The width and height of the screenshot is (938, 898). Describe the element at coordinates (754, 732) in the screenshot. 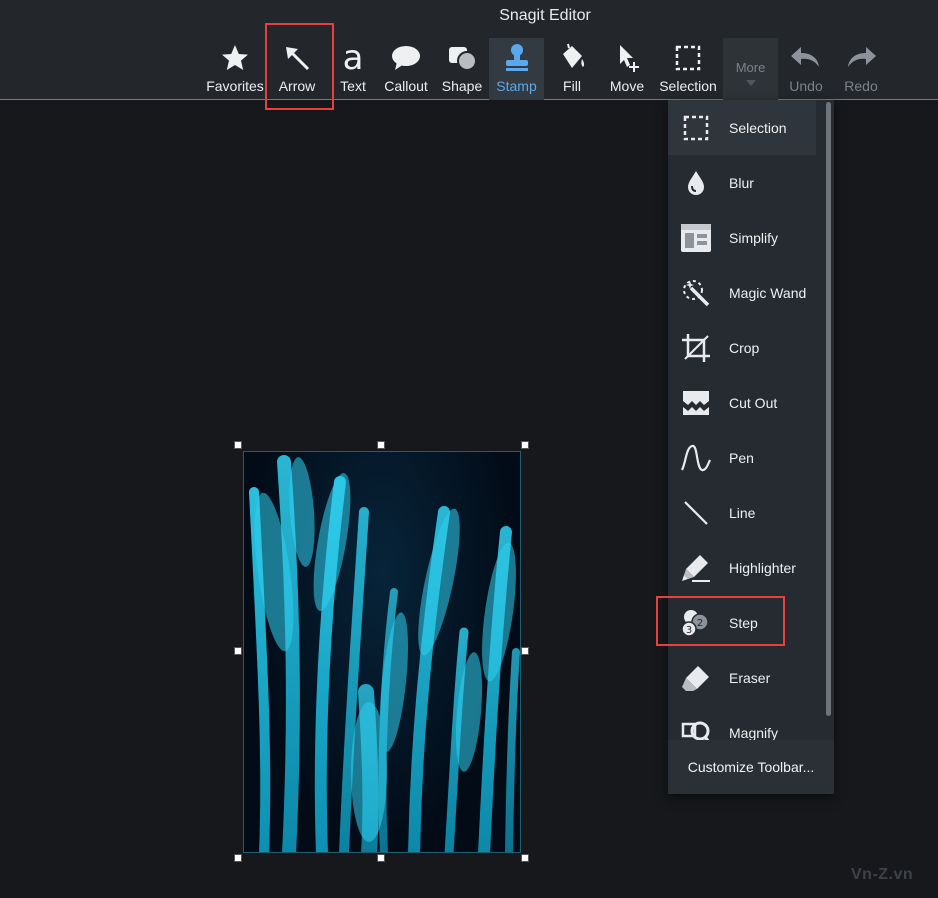

I see `menu-item-label: Magnify` at that location.